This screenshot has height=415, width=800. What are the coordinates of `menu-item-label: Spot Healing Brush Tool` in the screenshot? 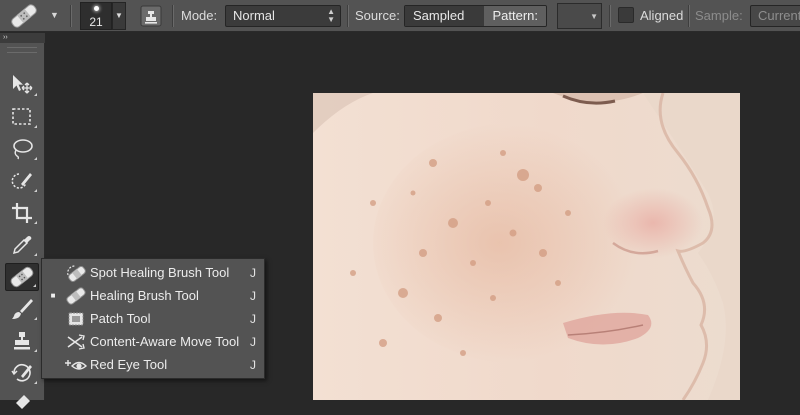 It's located at (160, 272).